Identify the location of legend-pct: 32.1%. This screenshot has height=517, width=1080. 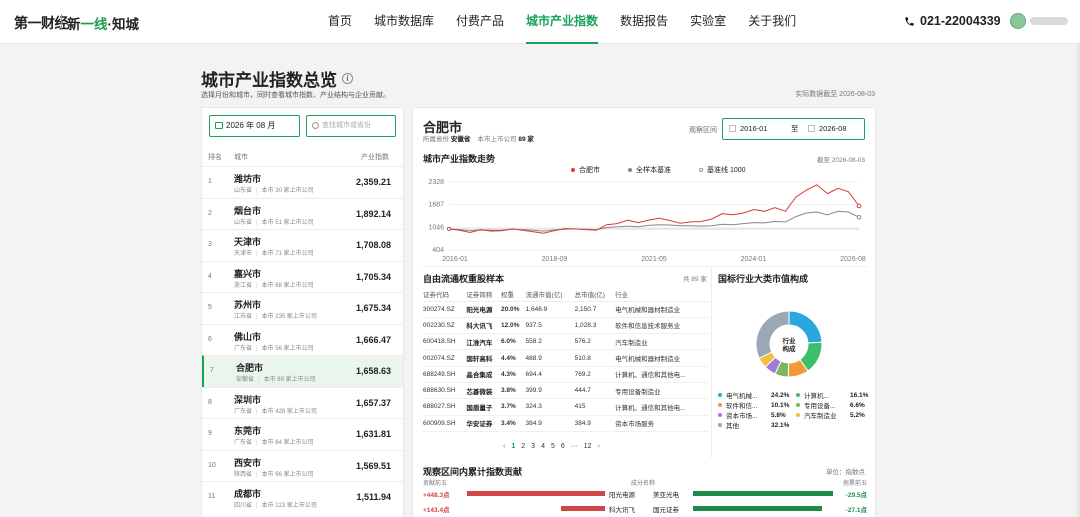
(780, 425).